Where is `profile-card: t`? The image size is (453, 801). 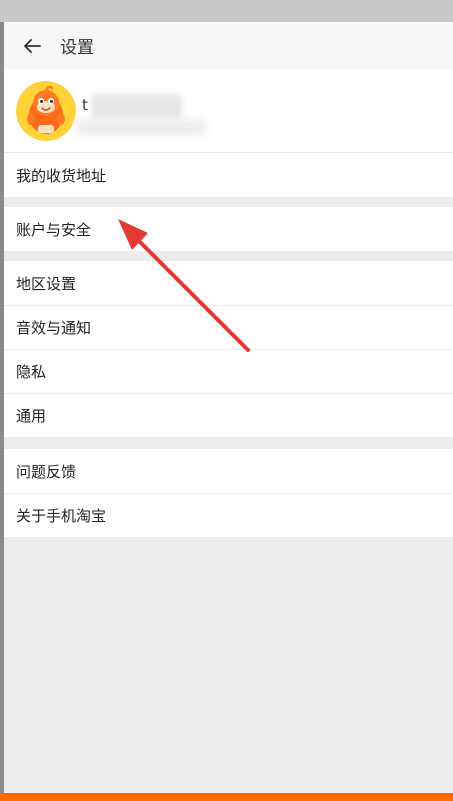
profile-card: t is located at coordinates (228, 111).